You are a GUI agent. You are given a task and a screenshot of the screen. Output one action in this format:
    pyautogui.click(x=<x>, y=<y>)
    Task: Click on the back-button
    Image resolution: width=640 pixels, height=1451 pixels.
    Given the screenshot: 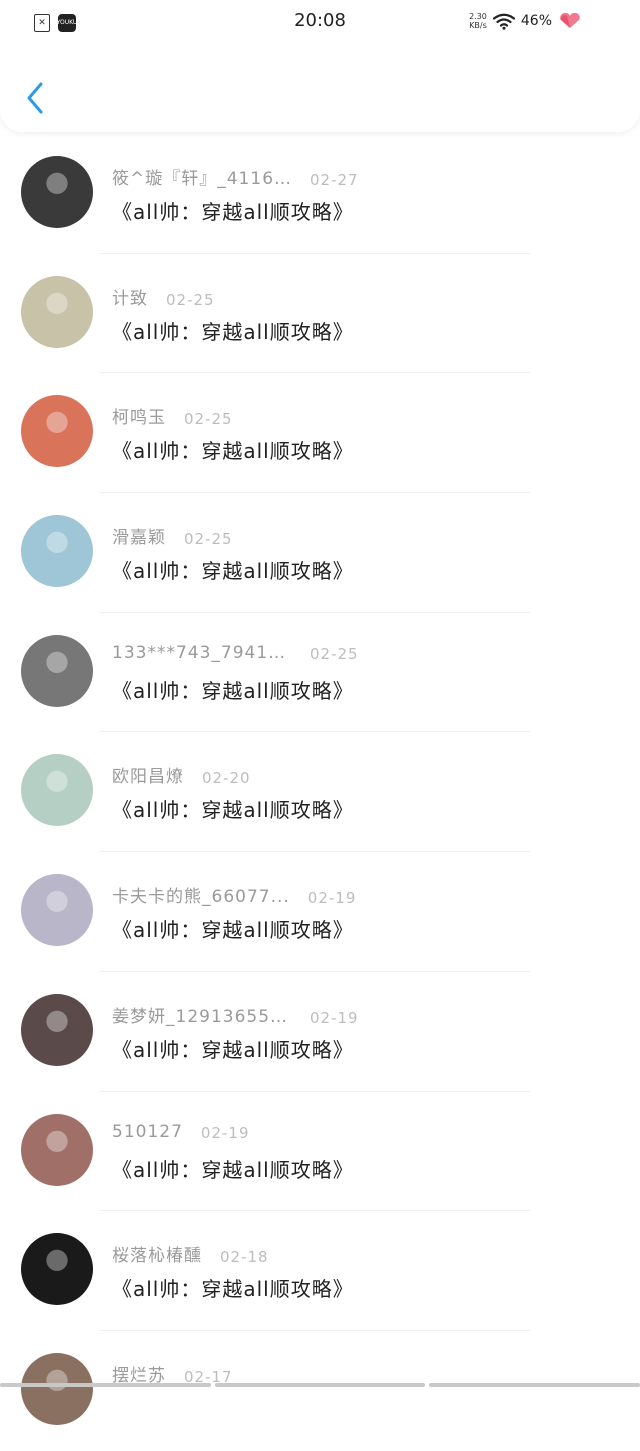 What is the action you would take?
    pyautogui.click(x=35, y=98)
    